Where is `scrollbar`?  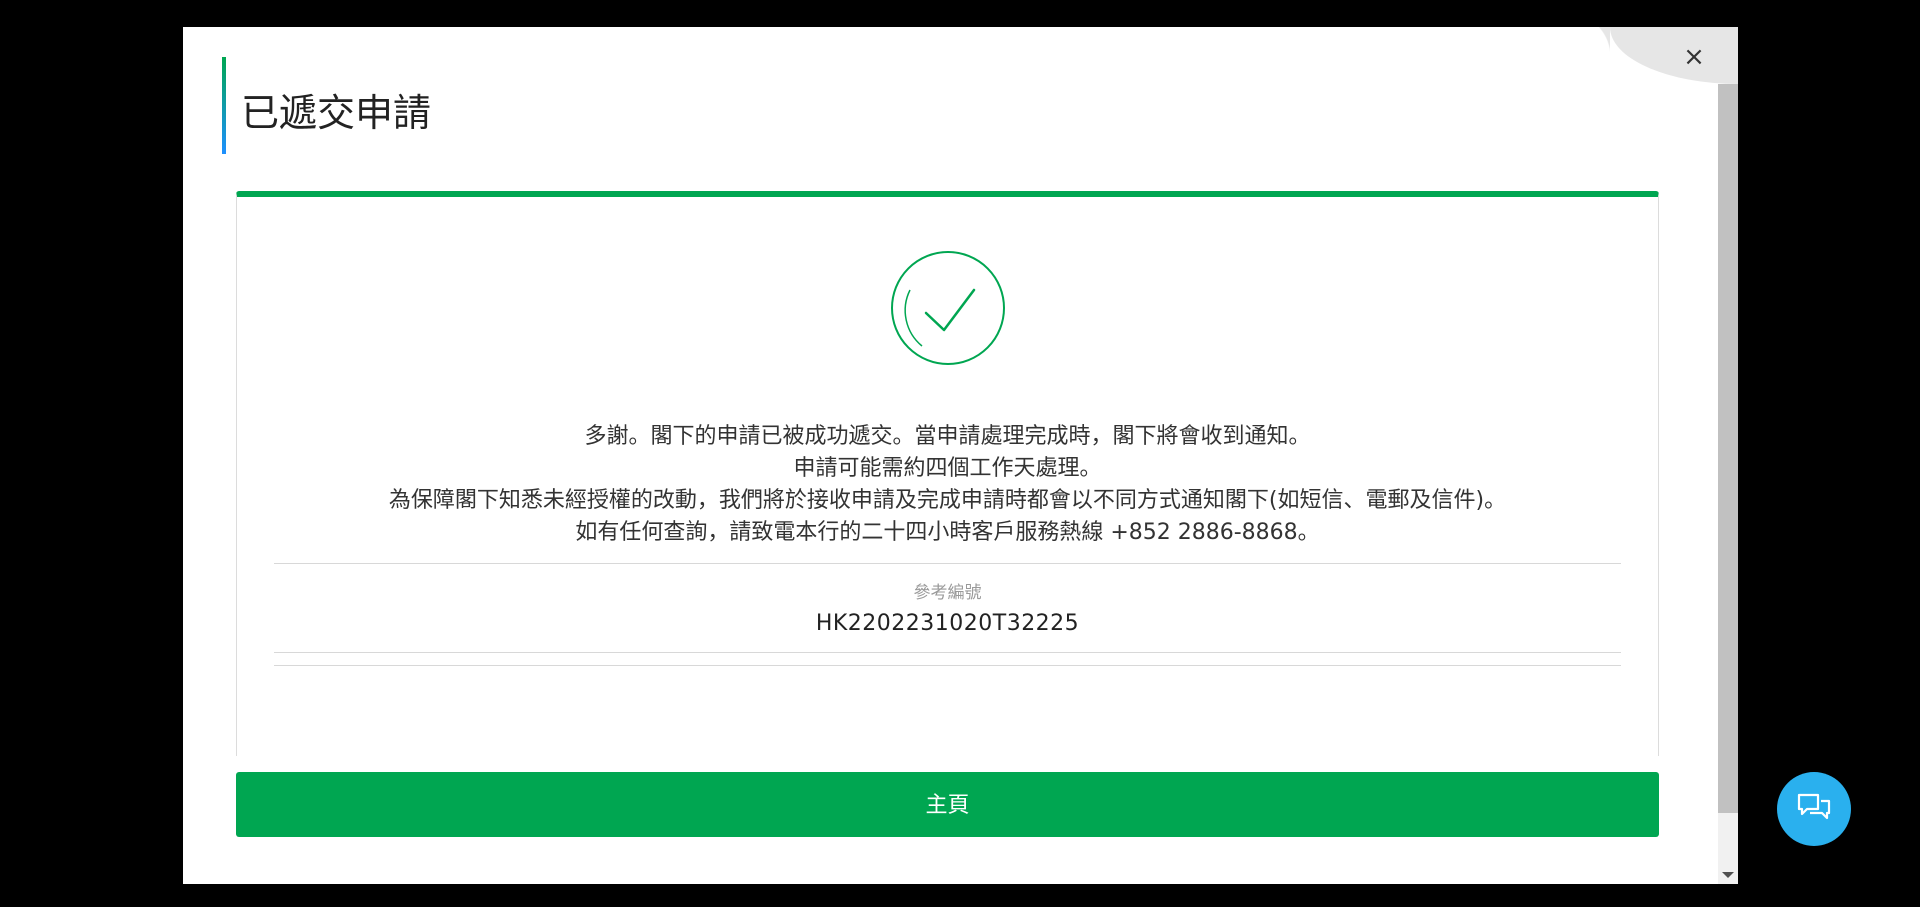 scrollbar is located at coordinates (1728, 484).